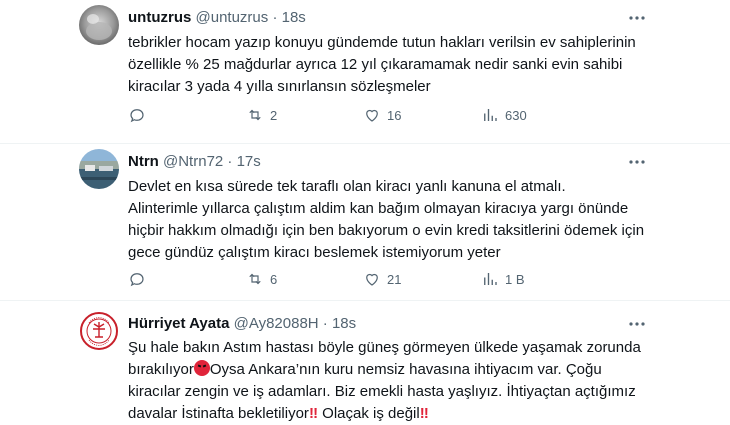 The width and height of the screenshot is (730, 425). I want to click on user-handle: @untuzrus, so click(232, 17).